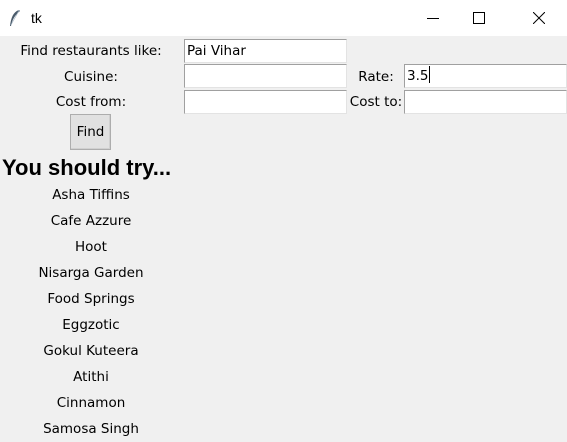 The height and width of the screenshot is (442, 567). I want to click on cost-to-label: Cost to:, so click(376, 102).